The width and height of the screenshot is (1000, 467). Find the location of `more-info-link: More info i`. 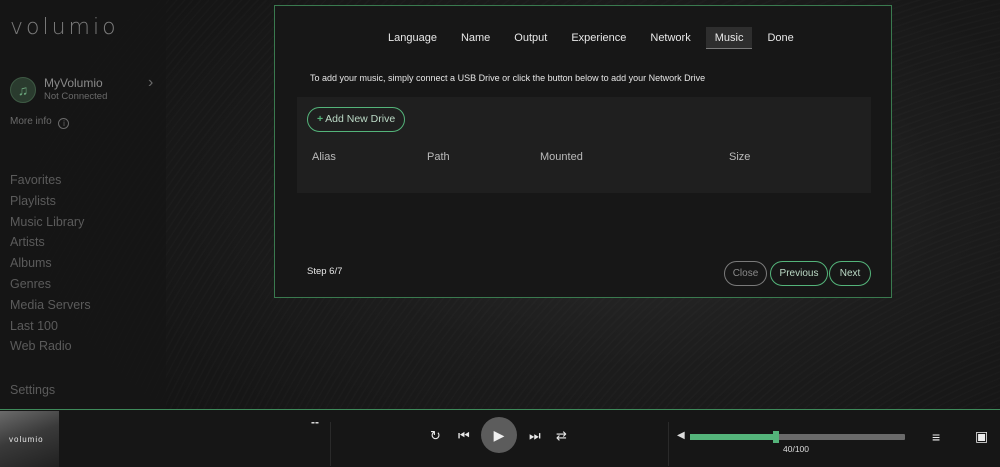

more-info-link: More info i is located at coordinates (40, 122).